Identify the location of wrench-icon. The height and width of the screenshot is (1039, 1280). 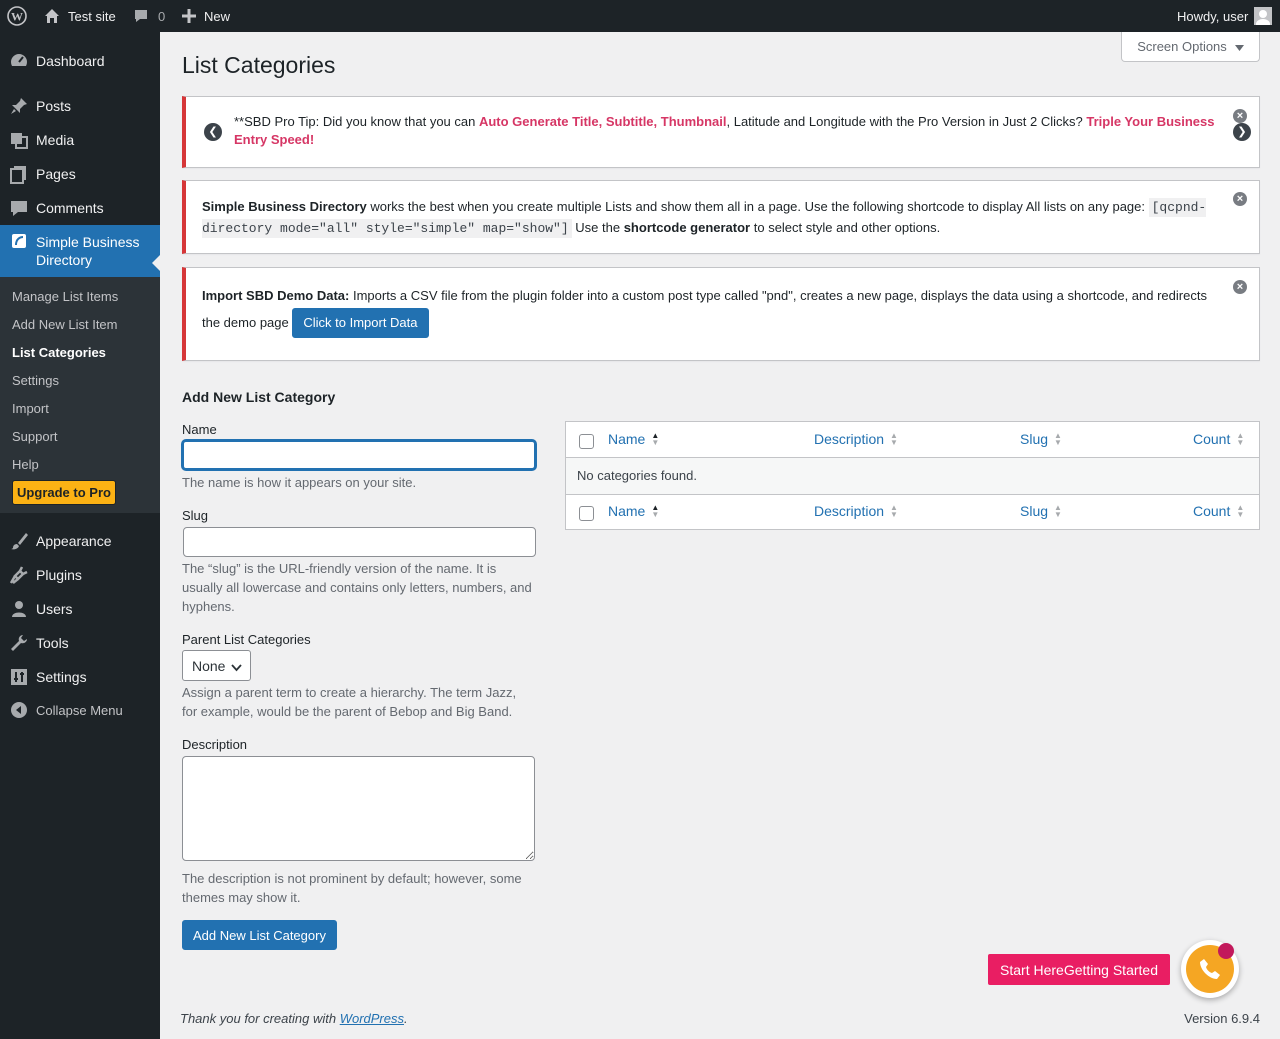
(19, 643).